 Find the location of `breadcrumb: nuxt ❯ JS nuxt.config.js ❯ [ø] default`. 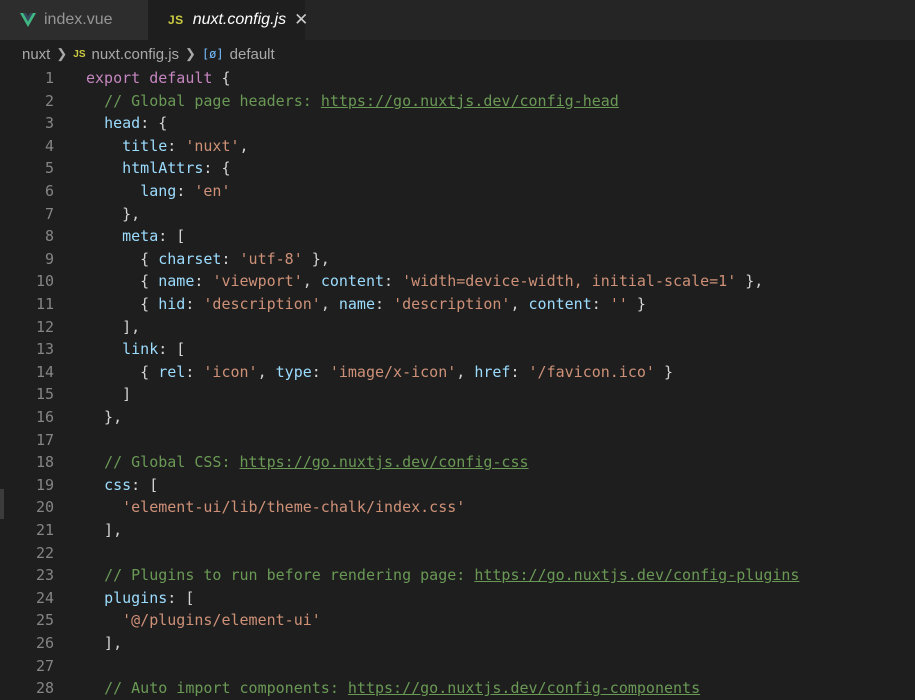

breadcrumb: nuxt ❯ JS nuxt.config.js ❯ [ø] default is located at coordinates (457, 54).